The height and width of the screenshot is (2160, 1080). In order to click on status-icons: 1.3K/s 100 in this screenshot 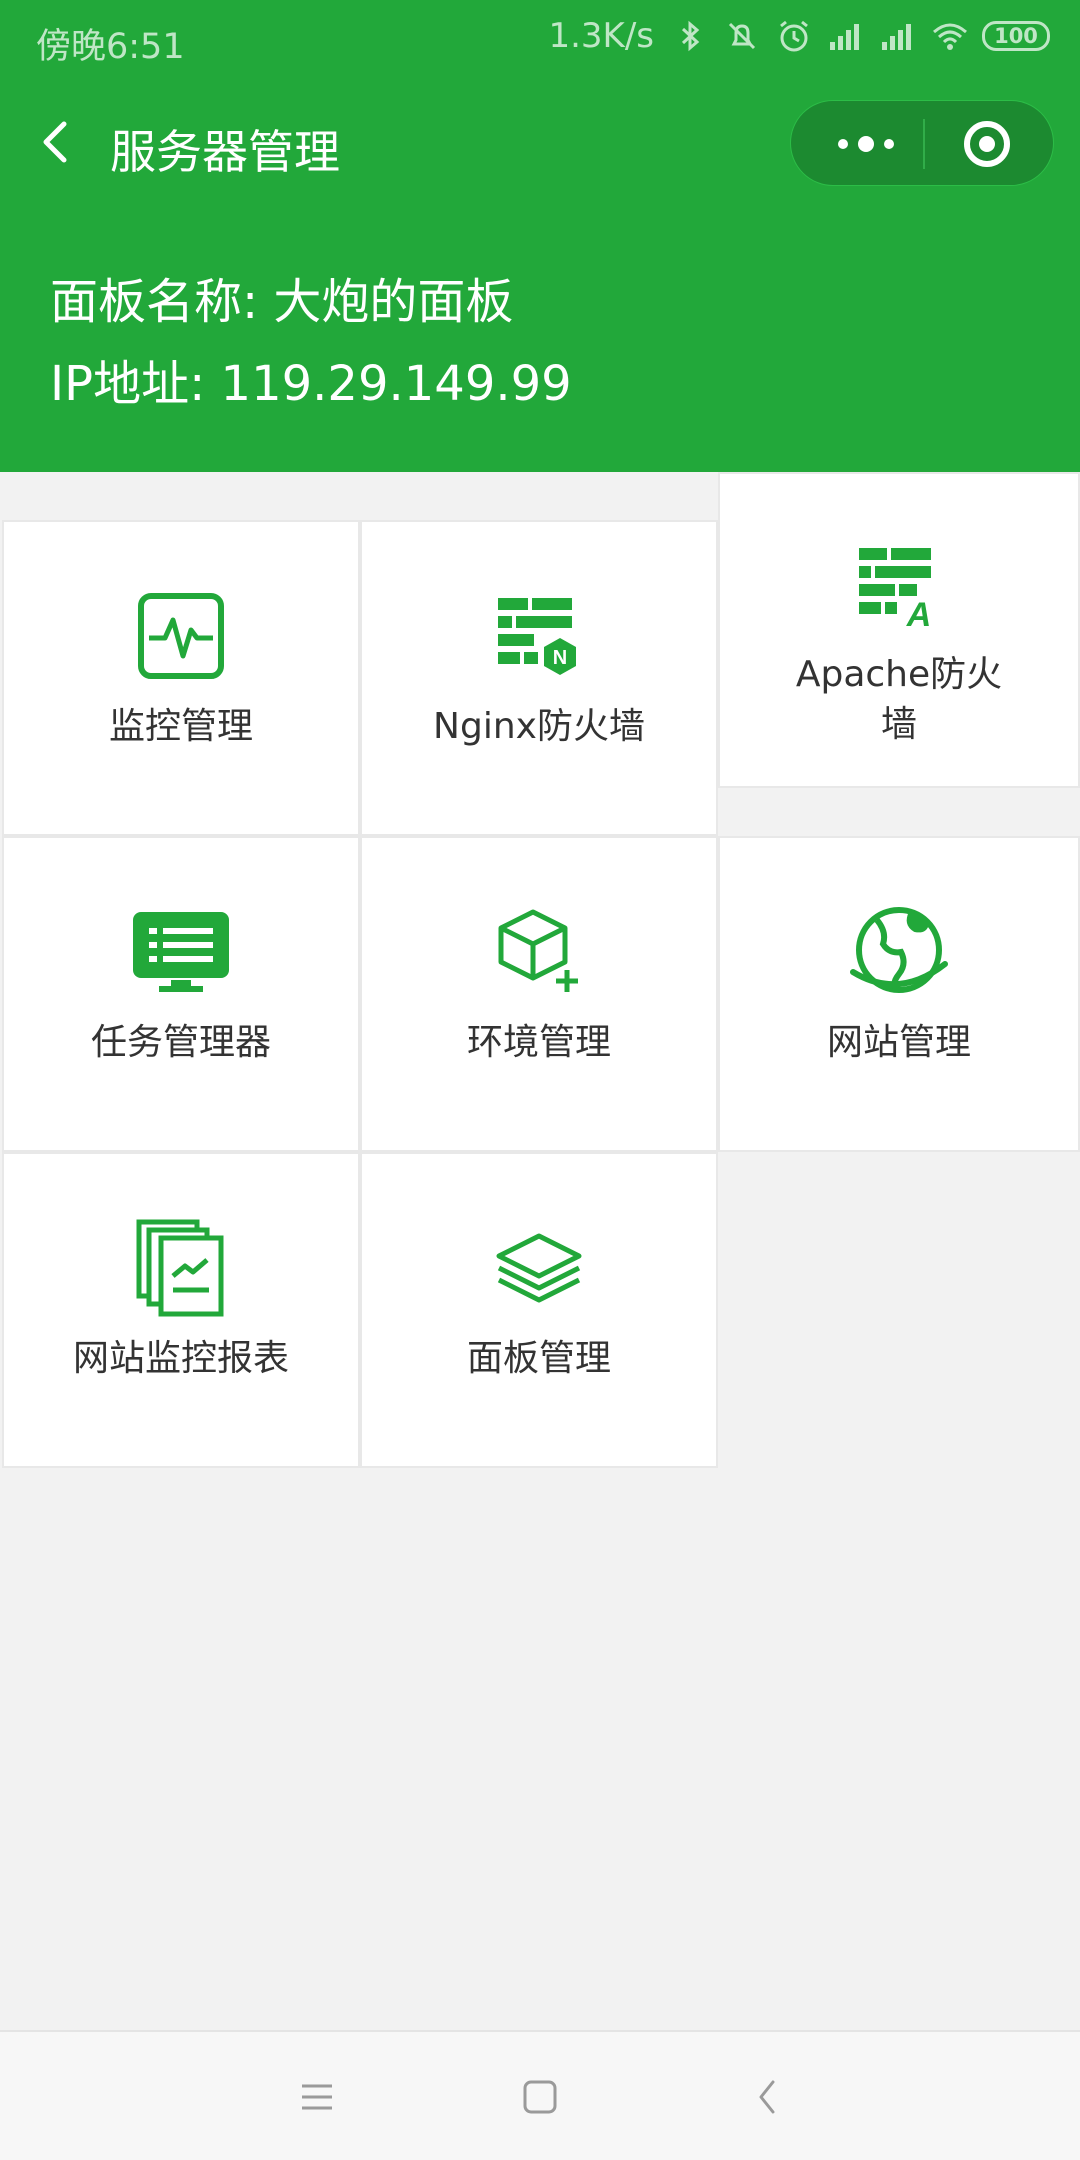, I will do `click(799, 36)`.